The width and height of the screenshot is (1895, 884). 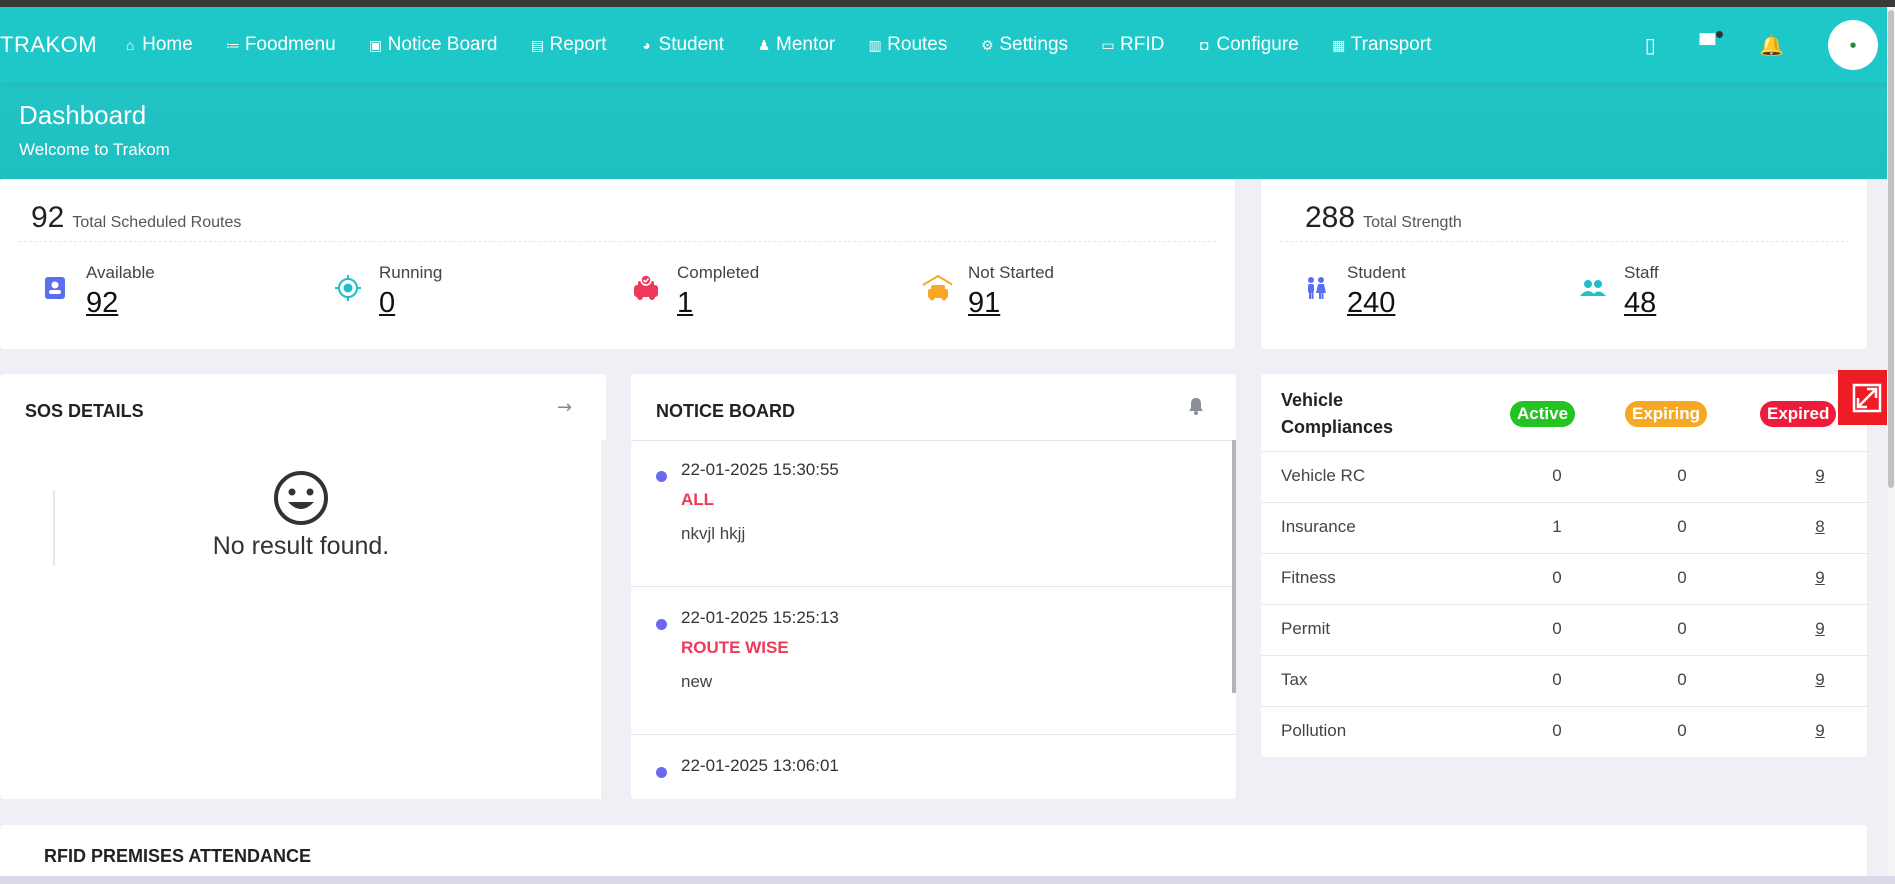 What do you see at coordinates (1011, 272) in the screenshot?
I see `stat-label: Not Started` at bounding box center [1011, 272].